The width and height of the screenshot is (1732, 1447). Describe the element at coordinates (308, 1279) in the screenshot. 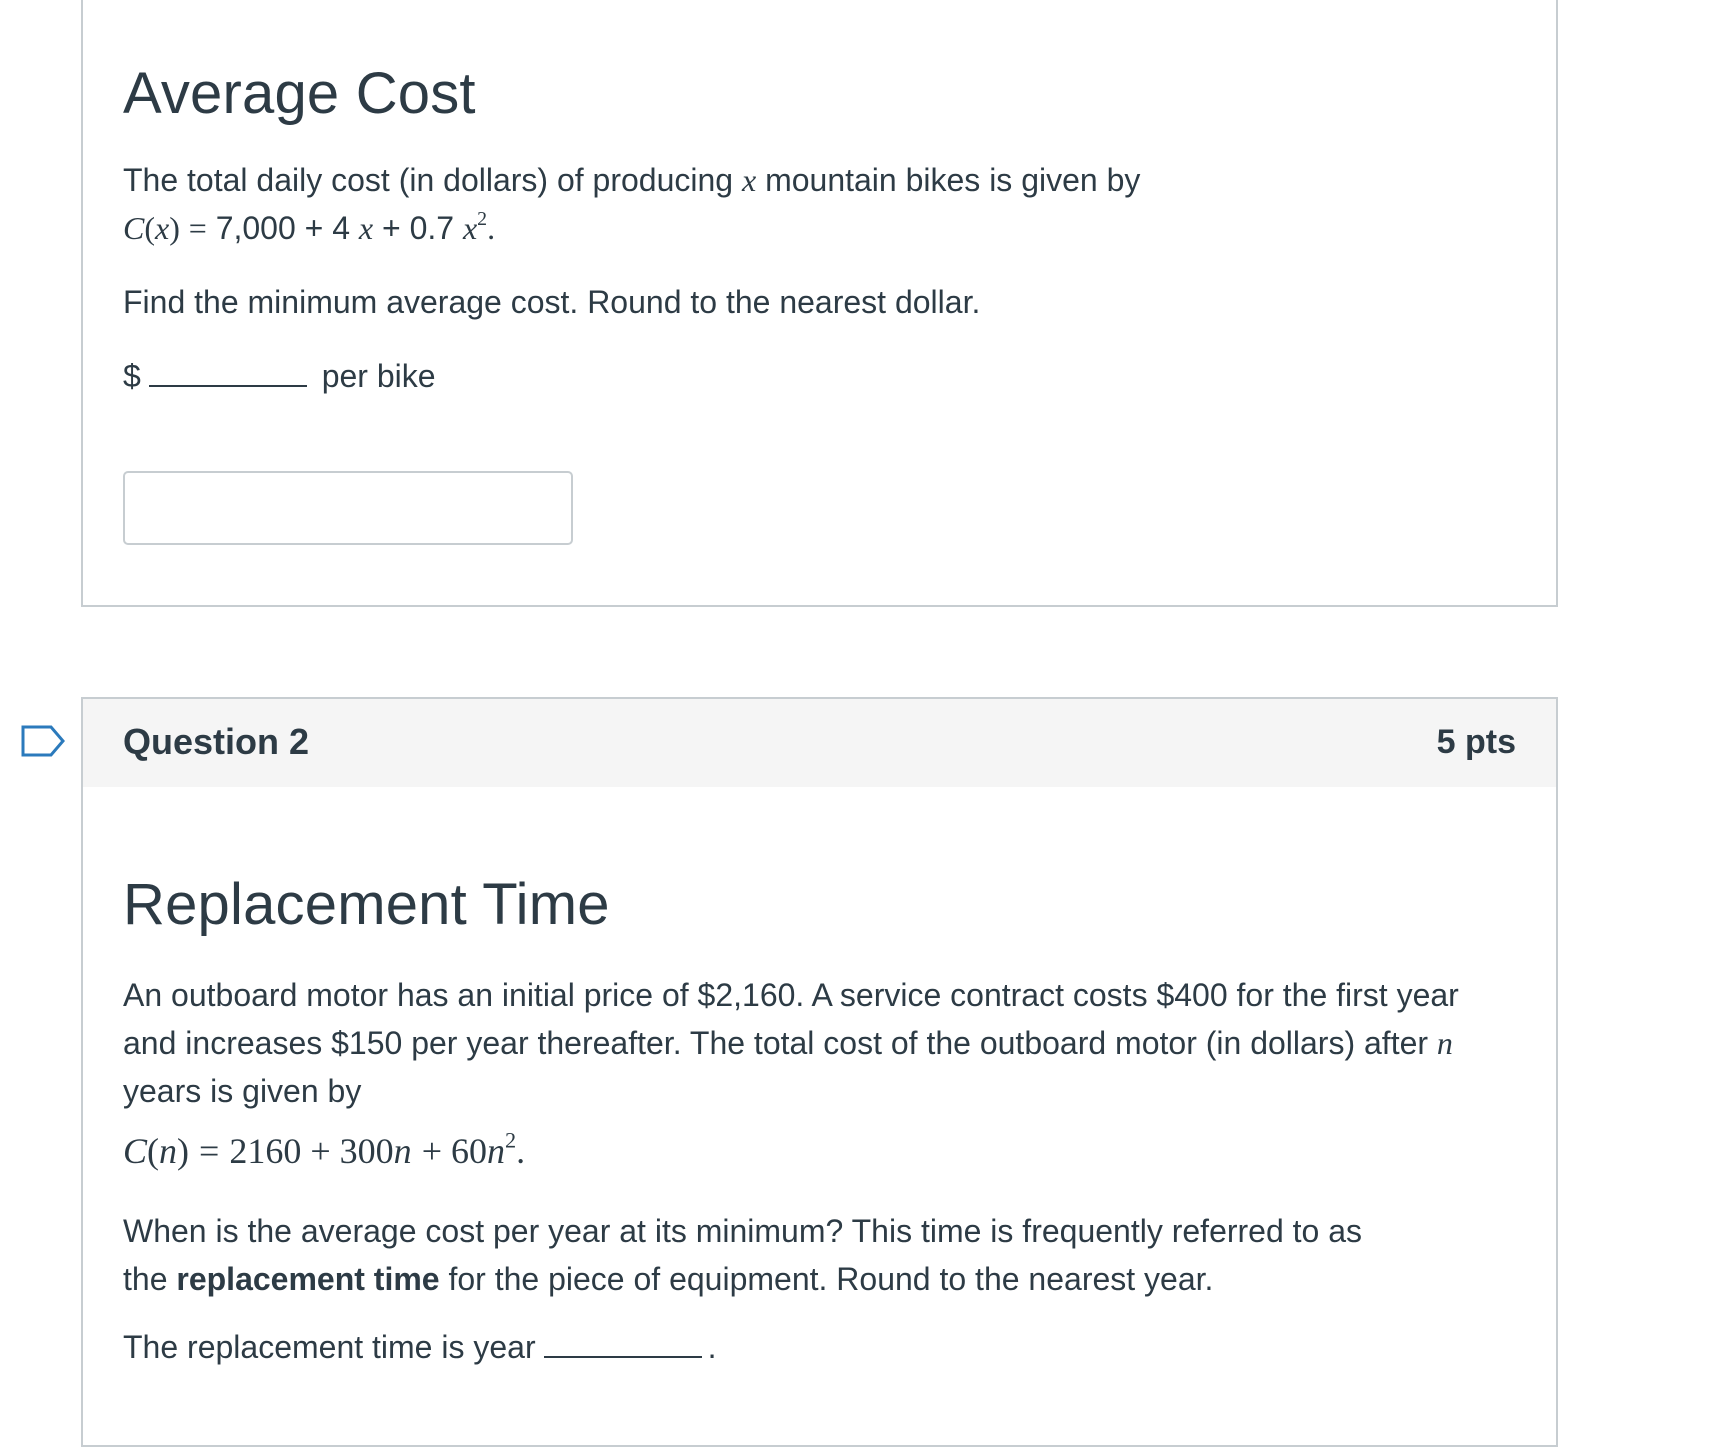

I see `replacement-time-term: replacement time` at that location.